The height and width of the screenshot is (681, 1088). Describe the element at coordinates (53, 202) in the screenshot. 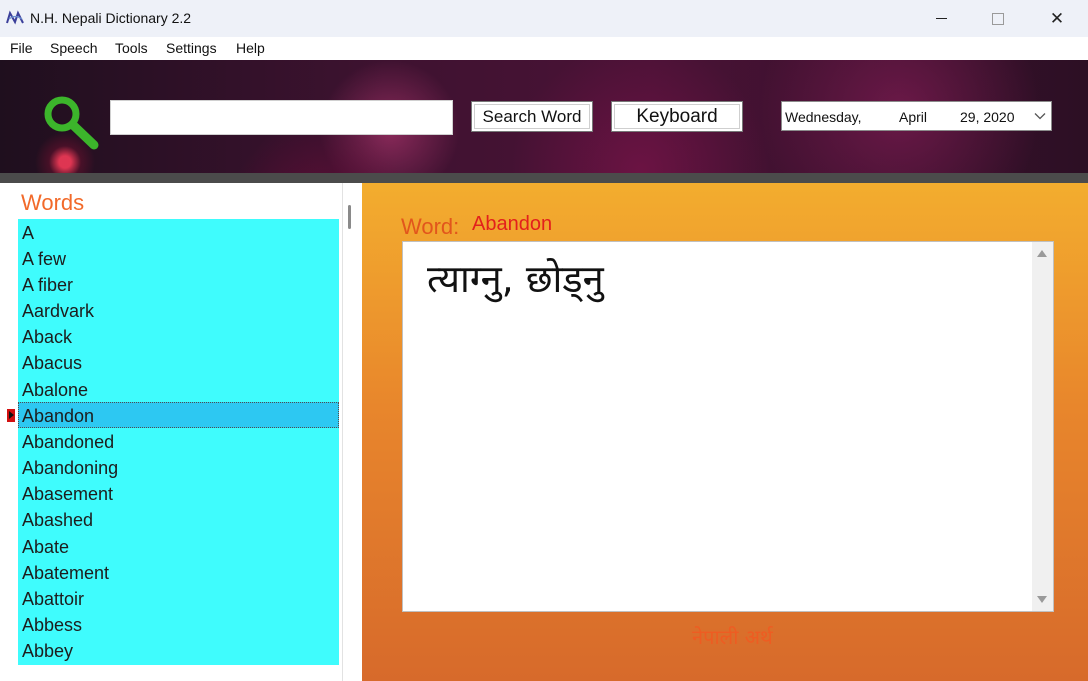

I see `words-heading: Words` at that location.